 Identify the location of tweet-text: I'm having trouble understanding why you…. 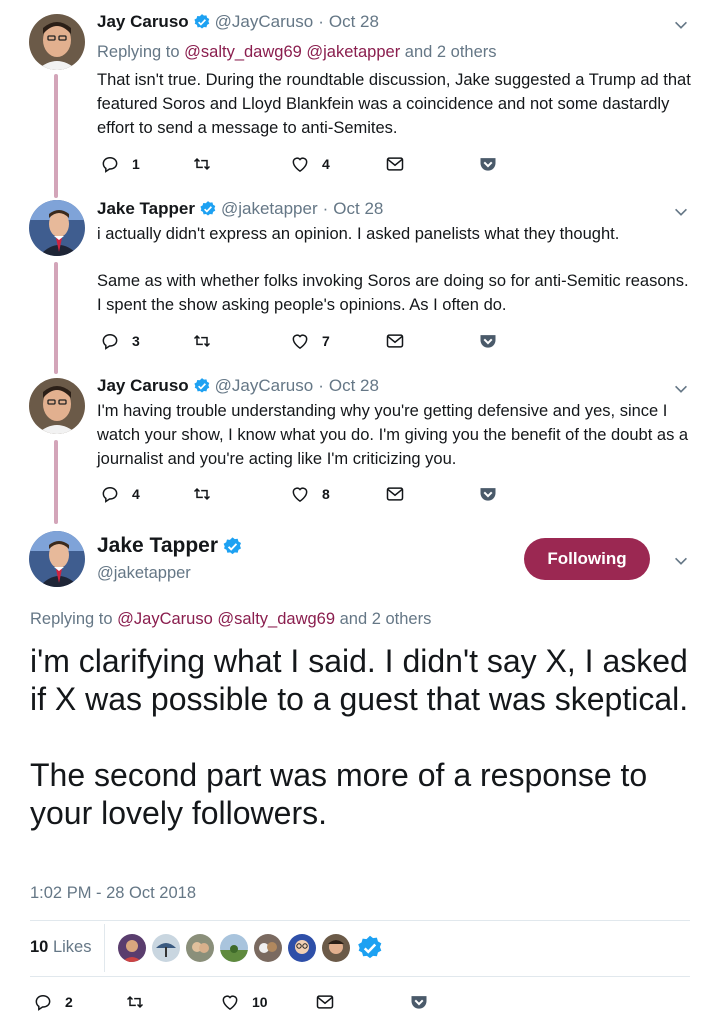
(397, 435).